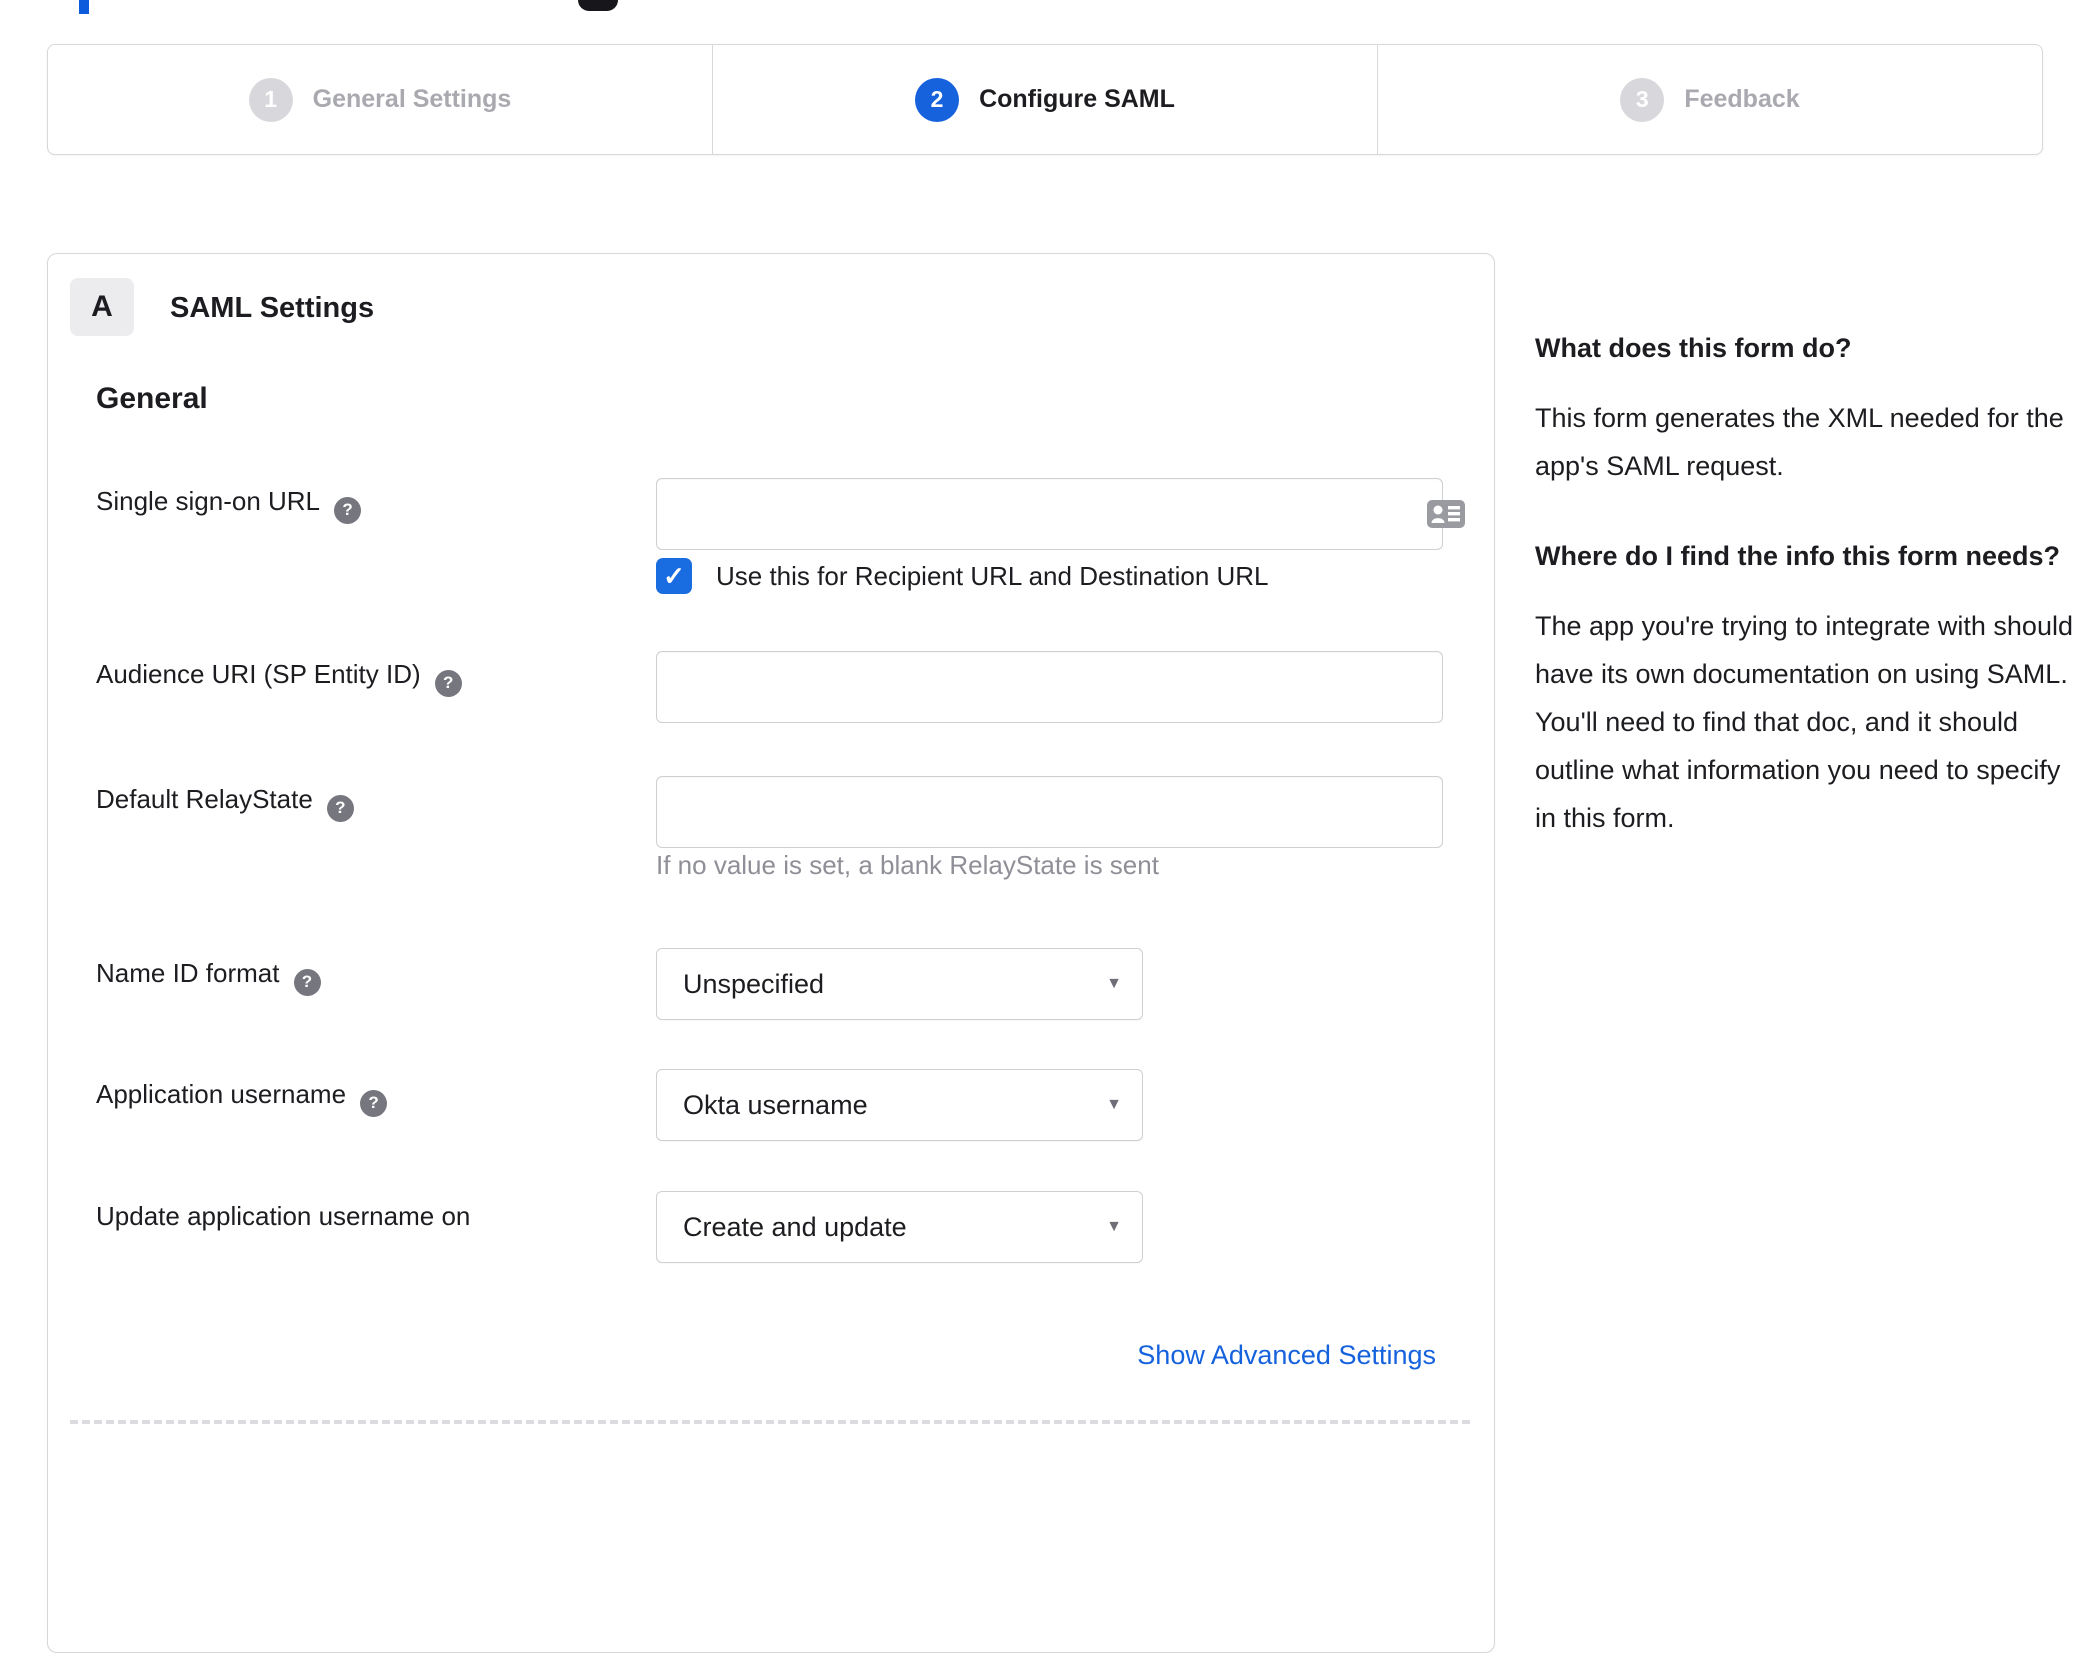 This screenshot has height=1653, width=2092. Describe the element at coordinates (1286, 1355) in the screenshot. I see `show-advanced-settings-link: Show Advanced Settings` at that location.